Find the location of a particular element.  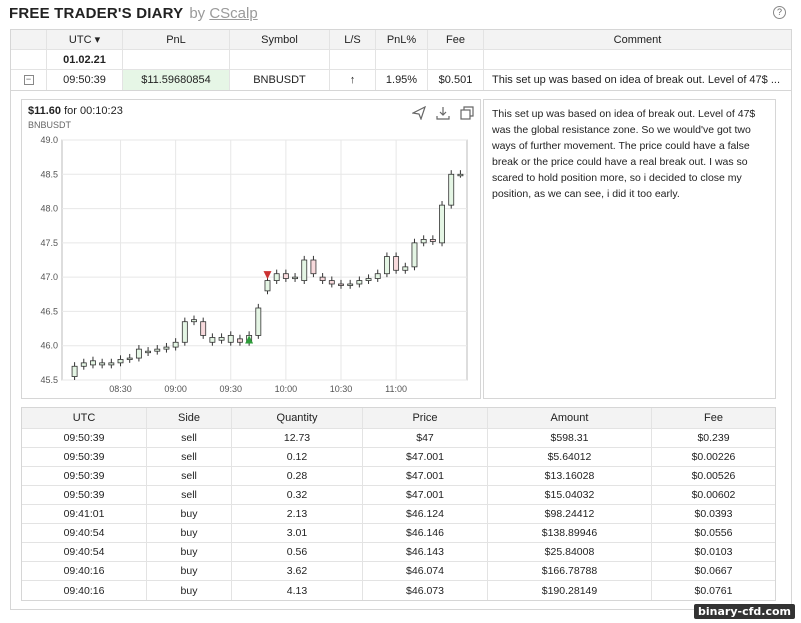

fill-quantity: 4.13 is located at coordinates (297, 590).